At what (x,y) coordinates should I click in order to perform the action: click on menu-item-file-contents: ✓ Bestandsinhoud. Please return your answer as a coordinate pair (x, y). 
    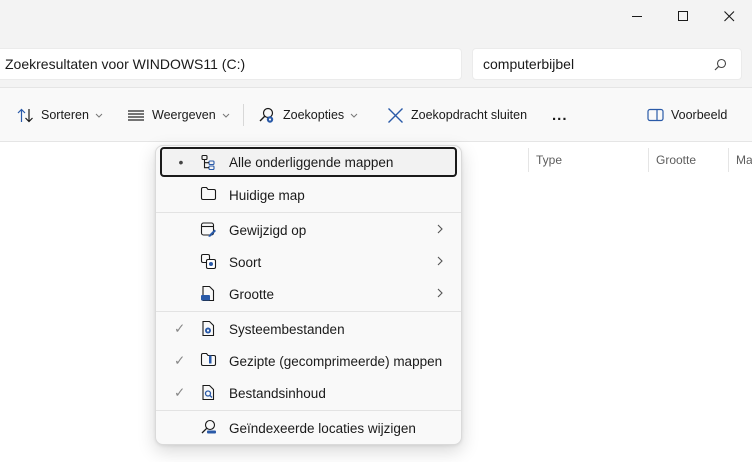
    Looking at the image, I should click on (308, 393).